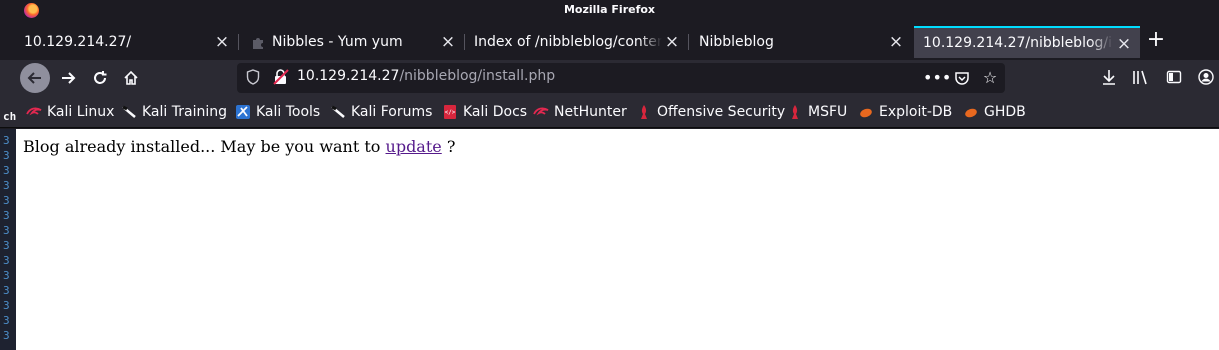 The height and width of the screenshot is (350, 1219). What do you see at coordinates (337, 42) in the screenshot?
I see `tab-label: Nibbles - Yum yum` at bounding box center [337, 42].